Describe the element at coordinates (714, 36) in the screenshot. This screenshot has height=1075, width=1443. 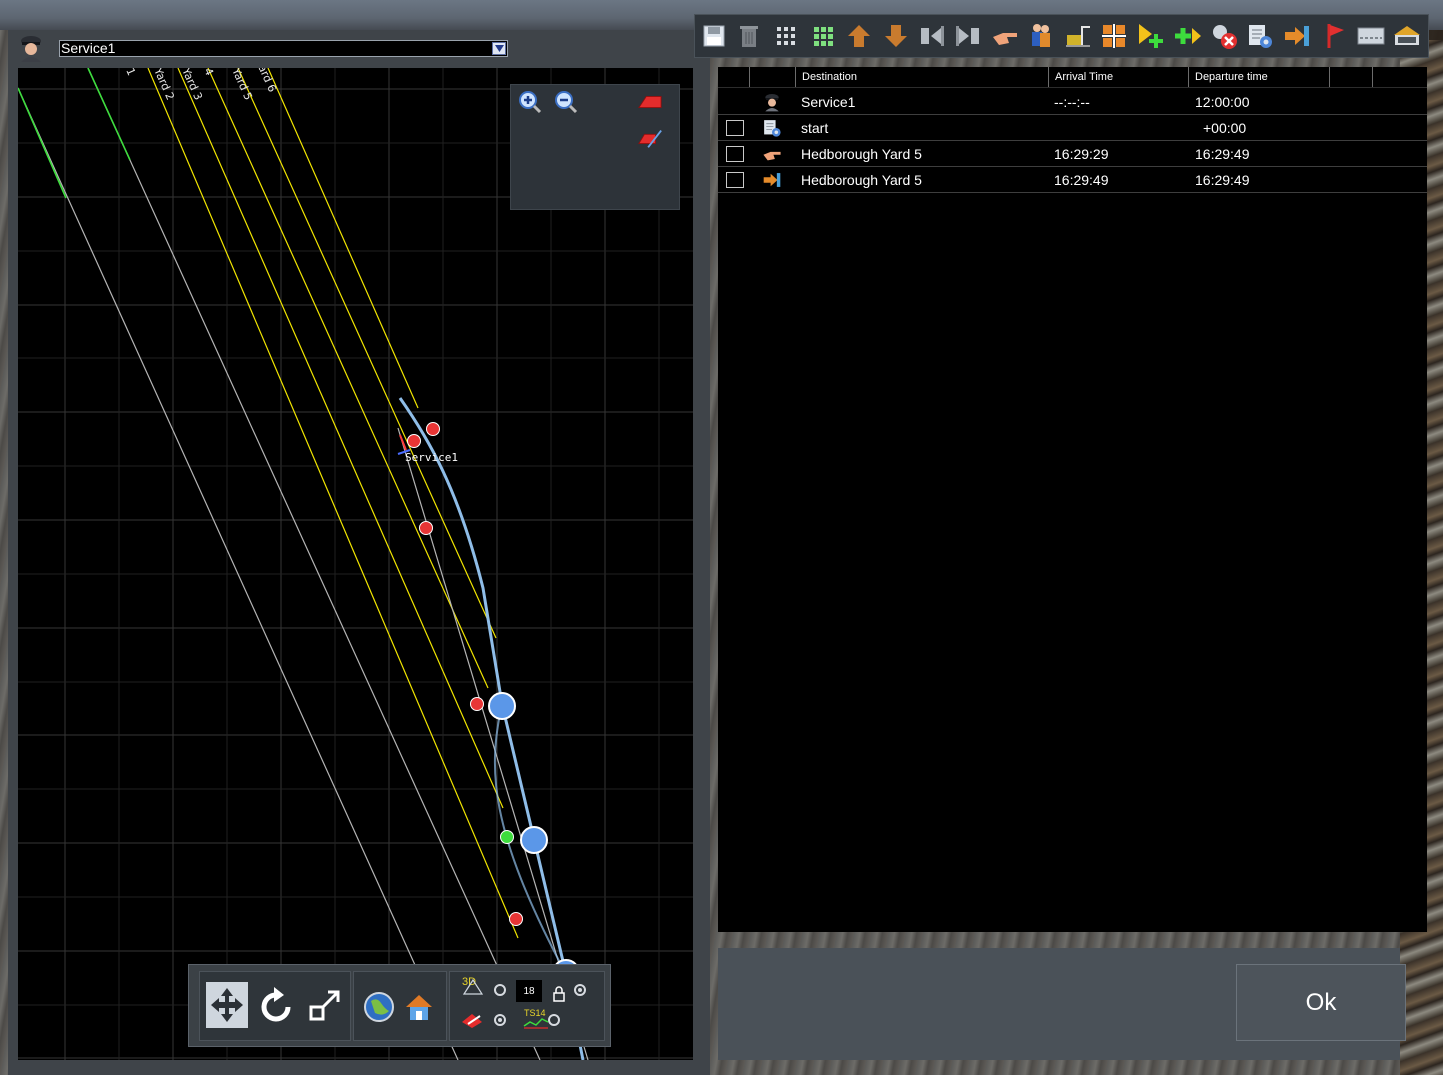
I see `save-icon` at that location.